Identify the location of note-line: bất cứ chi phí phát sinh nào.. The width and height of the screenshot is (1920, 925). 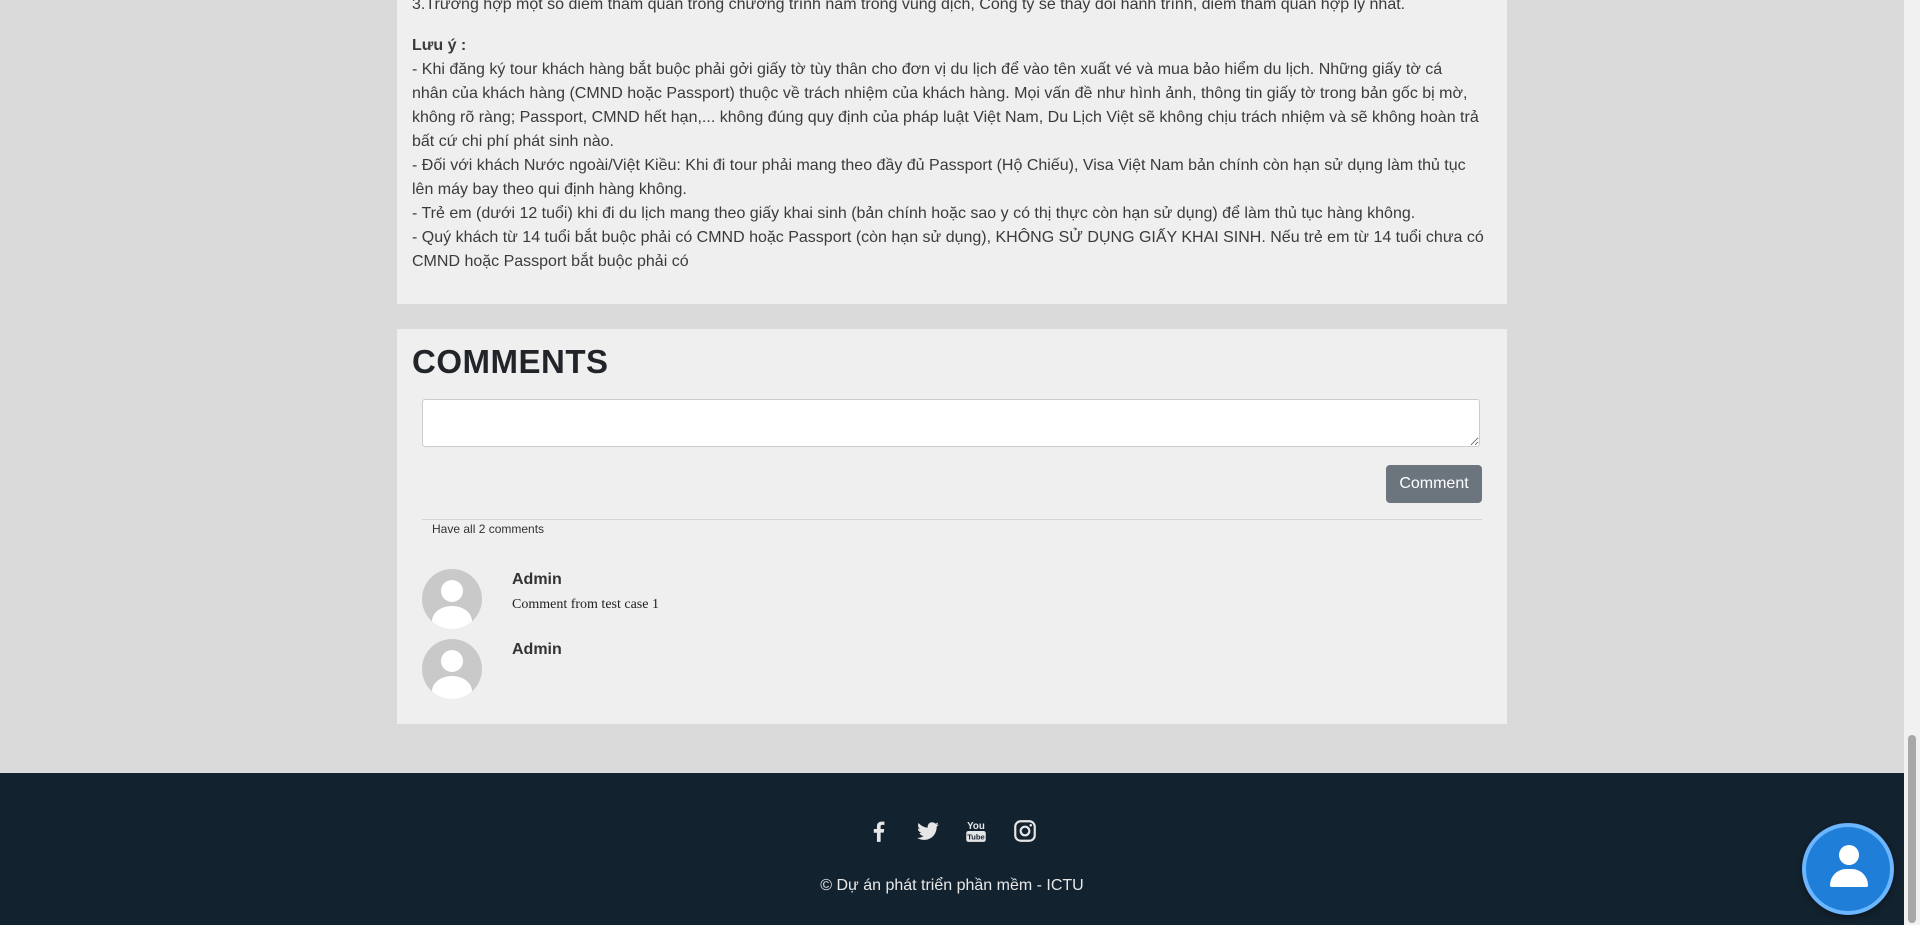
(513, 141).